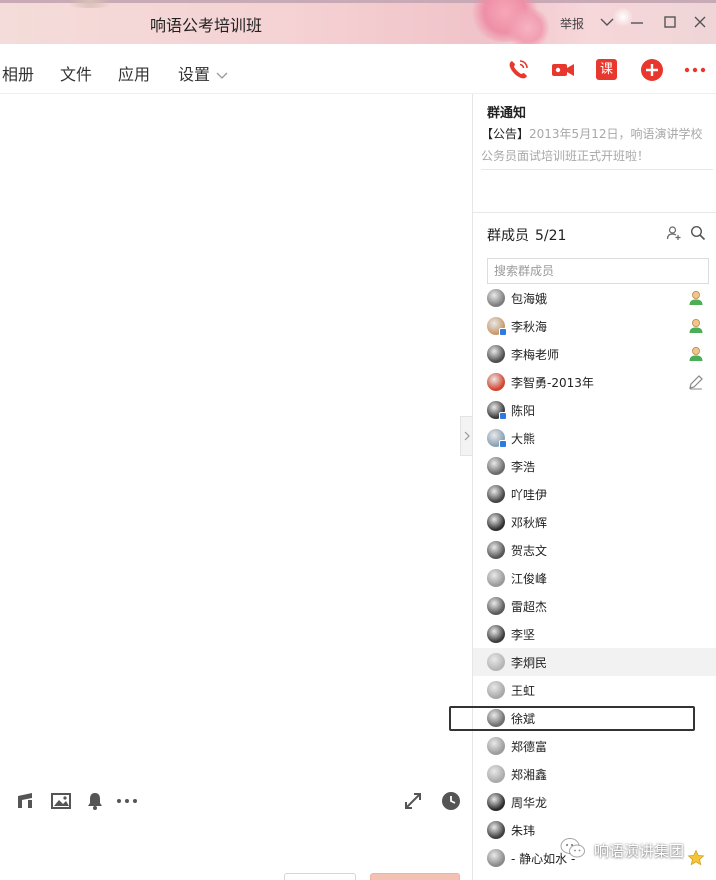 This screenshot has width=716, height=880. Describe the element at coordinates (523, 690) in the screenshot. I see `member-name: 王虹` at that location.